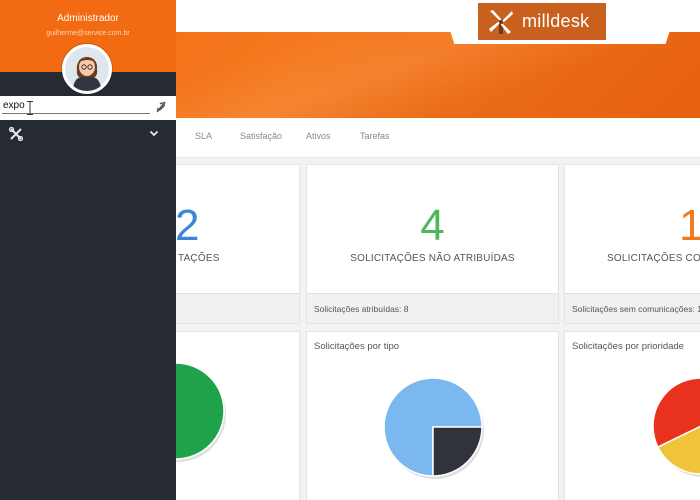 This screenshot has width=700, height=500. What do you see at coordinates (30, 108) in the screenshot?
I see `text-cursor-icon` at bounding box center [30, 108].